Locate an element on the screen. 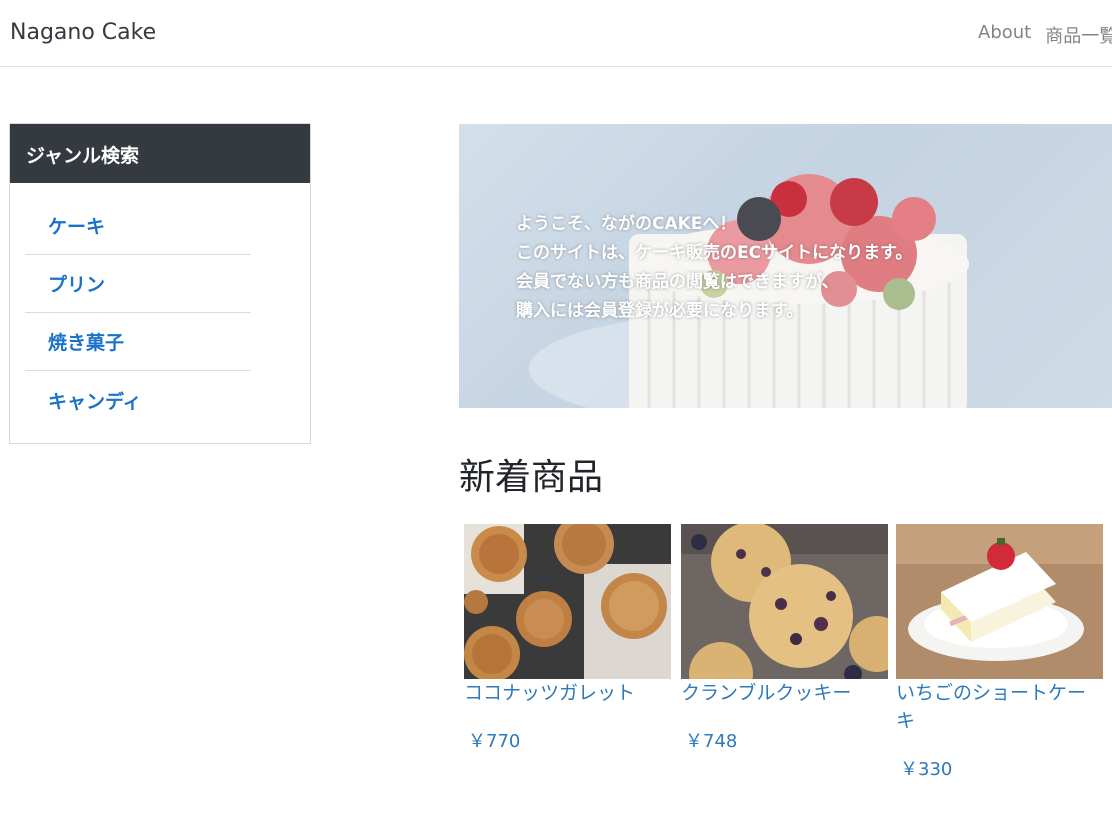 Image resolution: width=1112 pixels, height=833 pixels. nav-links: About 商品一覧 is located at coordinates (1045, 35).